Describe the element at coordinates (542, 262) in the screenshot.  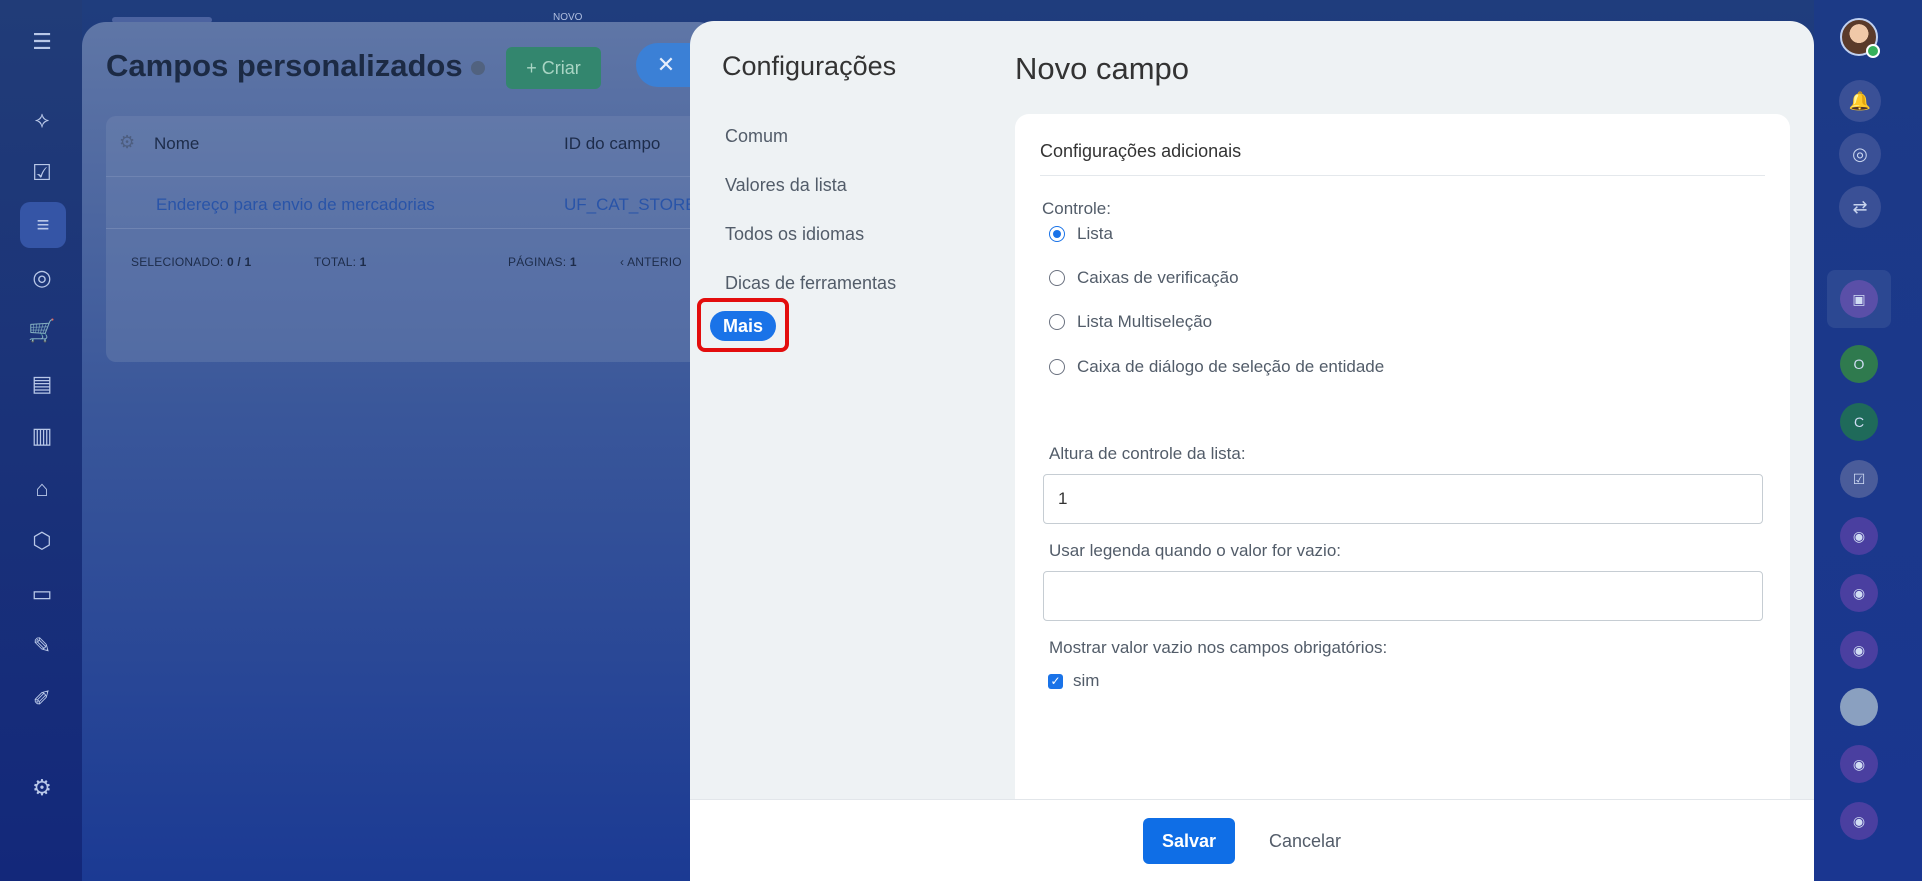
I see `table-footer-pages: PÁGINAS: 1` at that location.